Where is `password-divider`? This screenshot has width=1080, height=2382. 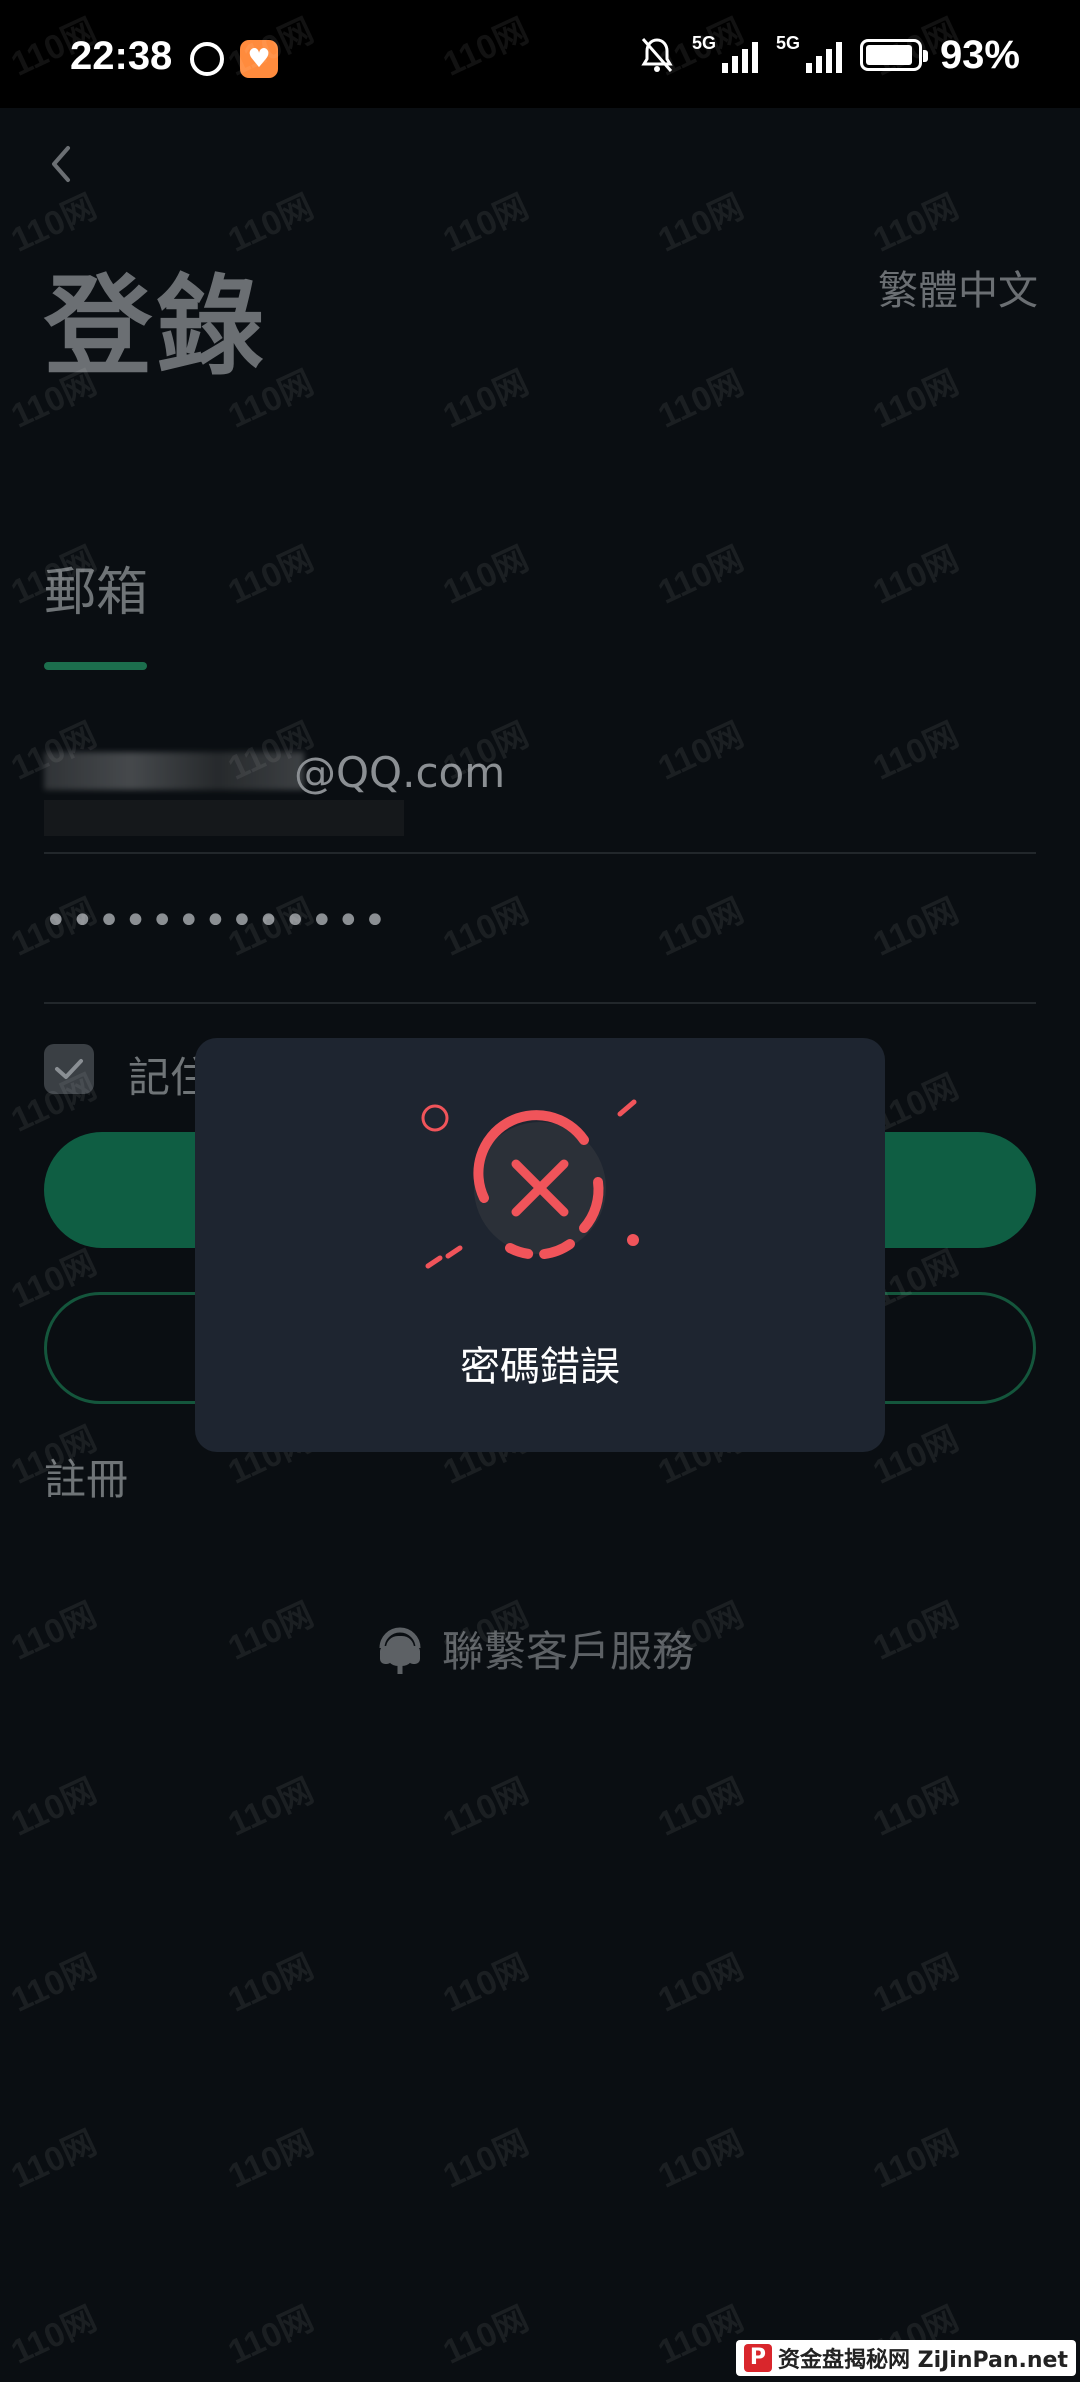 password-divider is located at coordinates (540, 1003).